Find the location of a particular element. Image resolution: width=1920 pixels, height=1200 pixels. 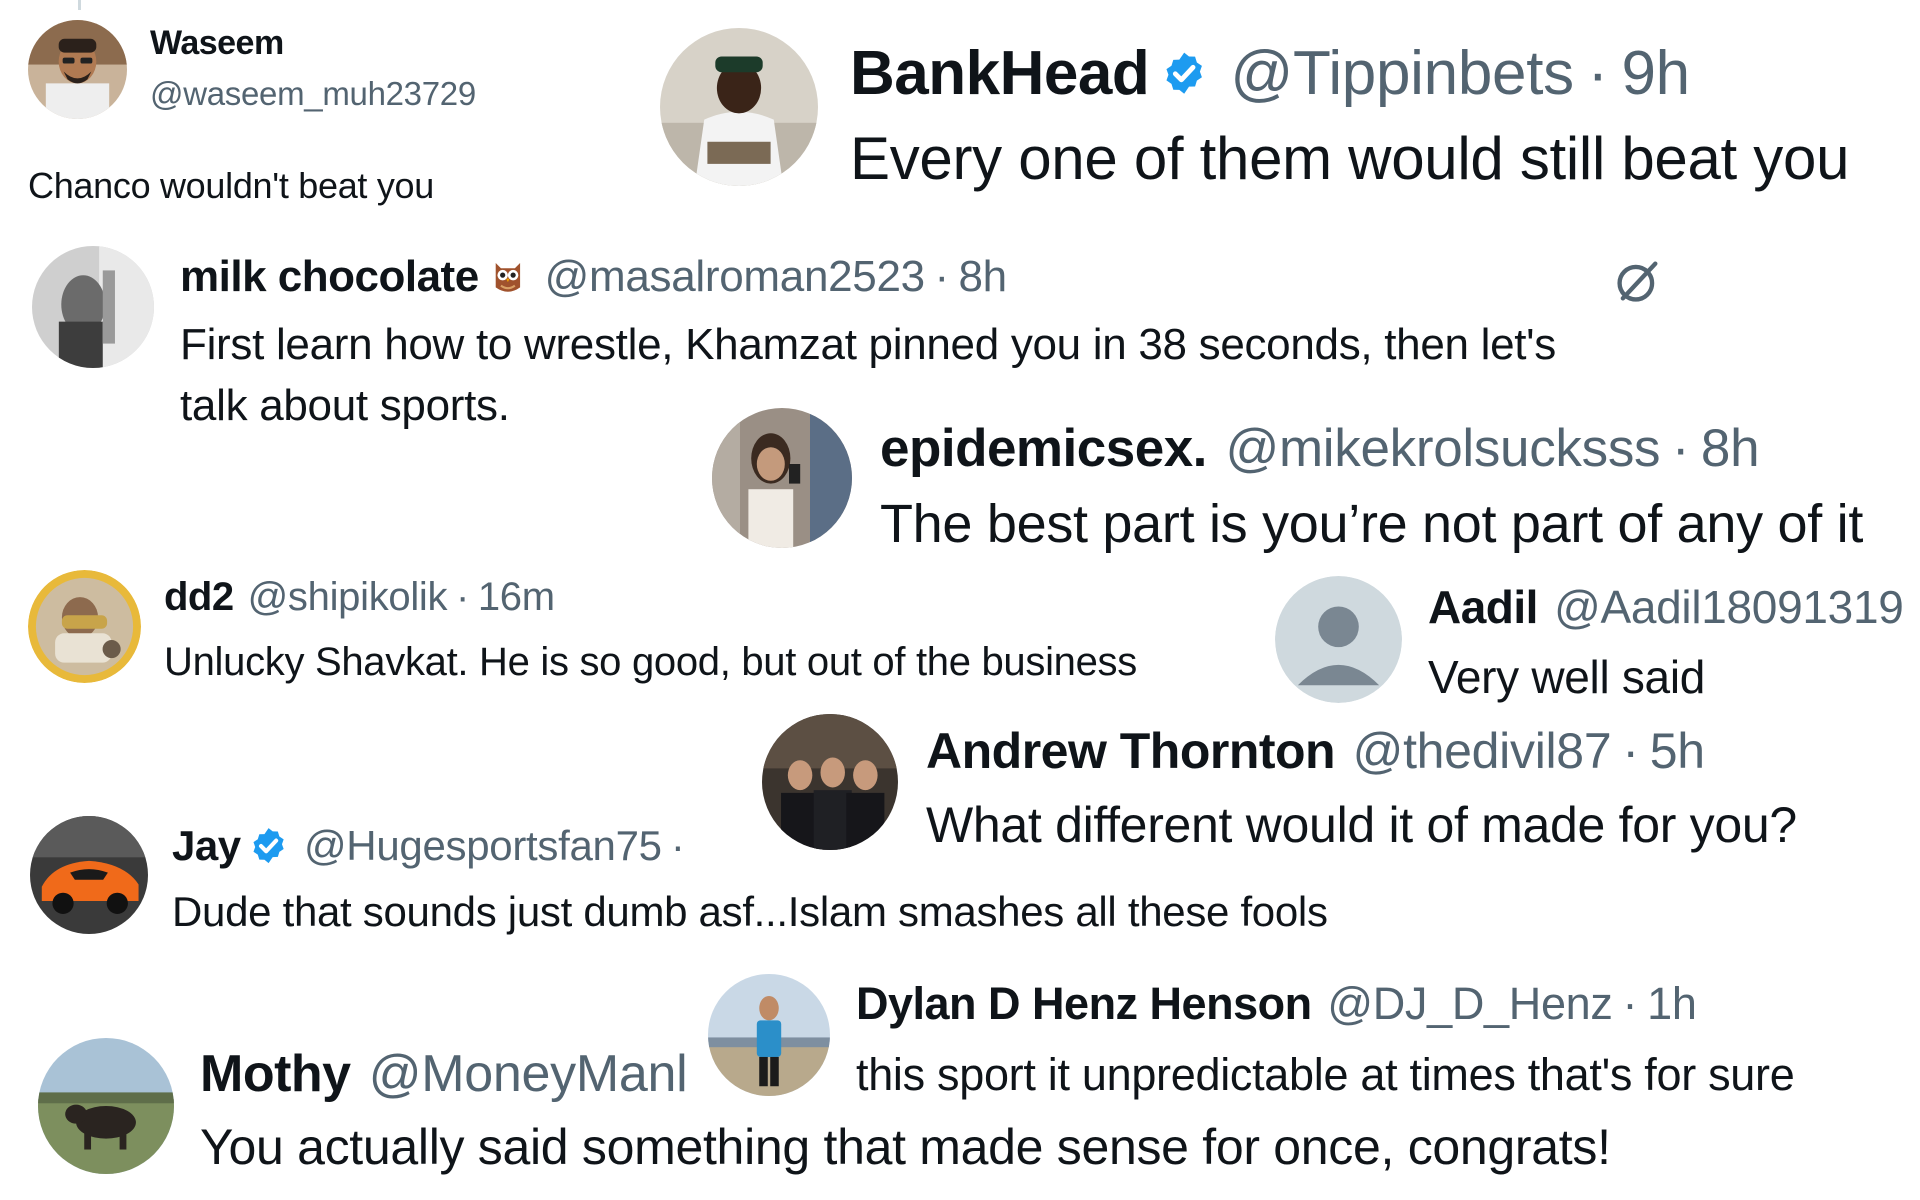

author-handle: @Tippinbets is located at coordinates (1402, 73).